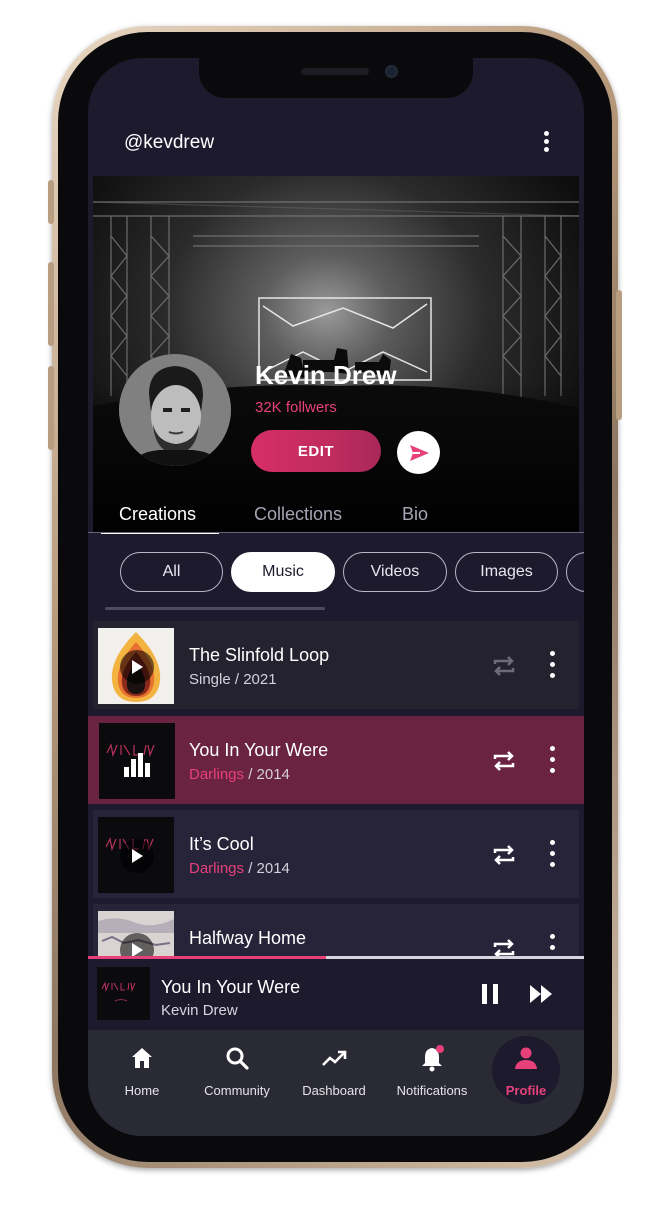  What do you see at coordinates (440, 1049) in the screenshot?
I see `notification-badge` at bounding box center [440, 1049].